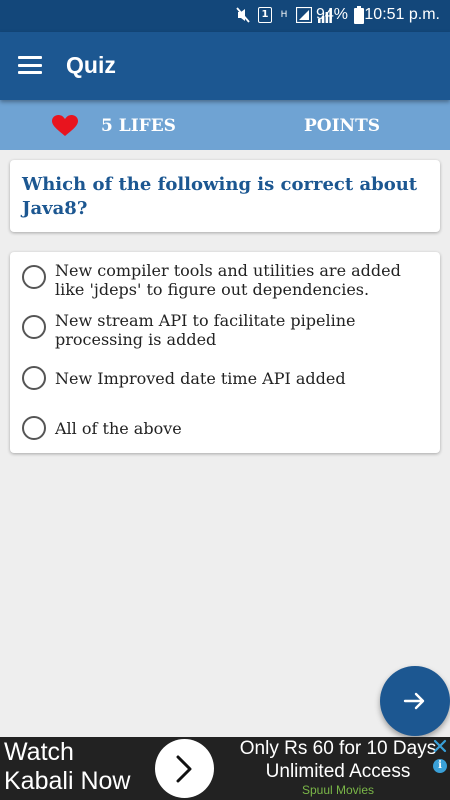 The width and height of the screenshot is (450, 800). What do you see at coordinates (39, 752) in the screenshot?
I see `ad-headline-line1: Watch` at bounding box center [39, 752].